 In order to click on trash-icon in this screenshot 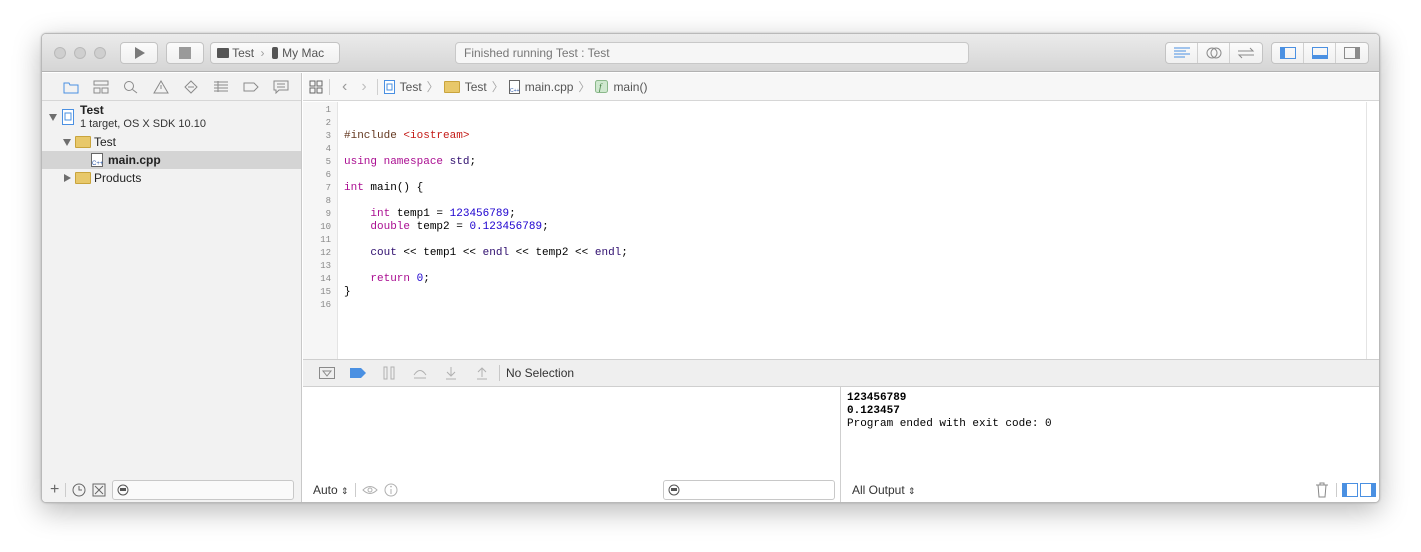, I will do `click(1322, 490)`.